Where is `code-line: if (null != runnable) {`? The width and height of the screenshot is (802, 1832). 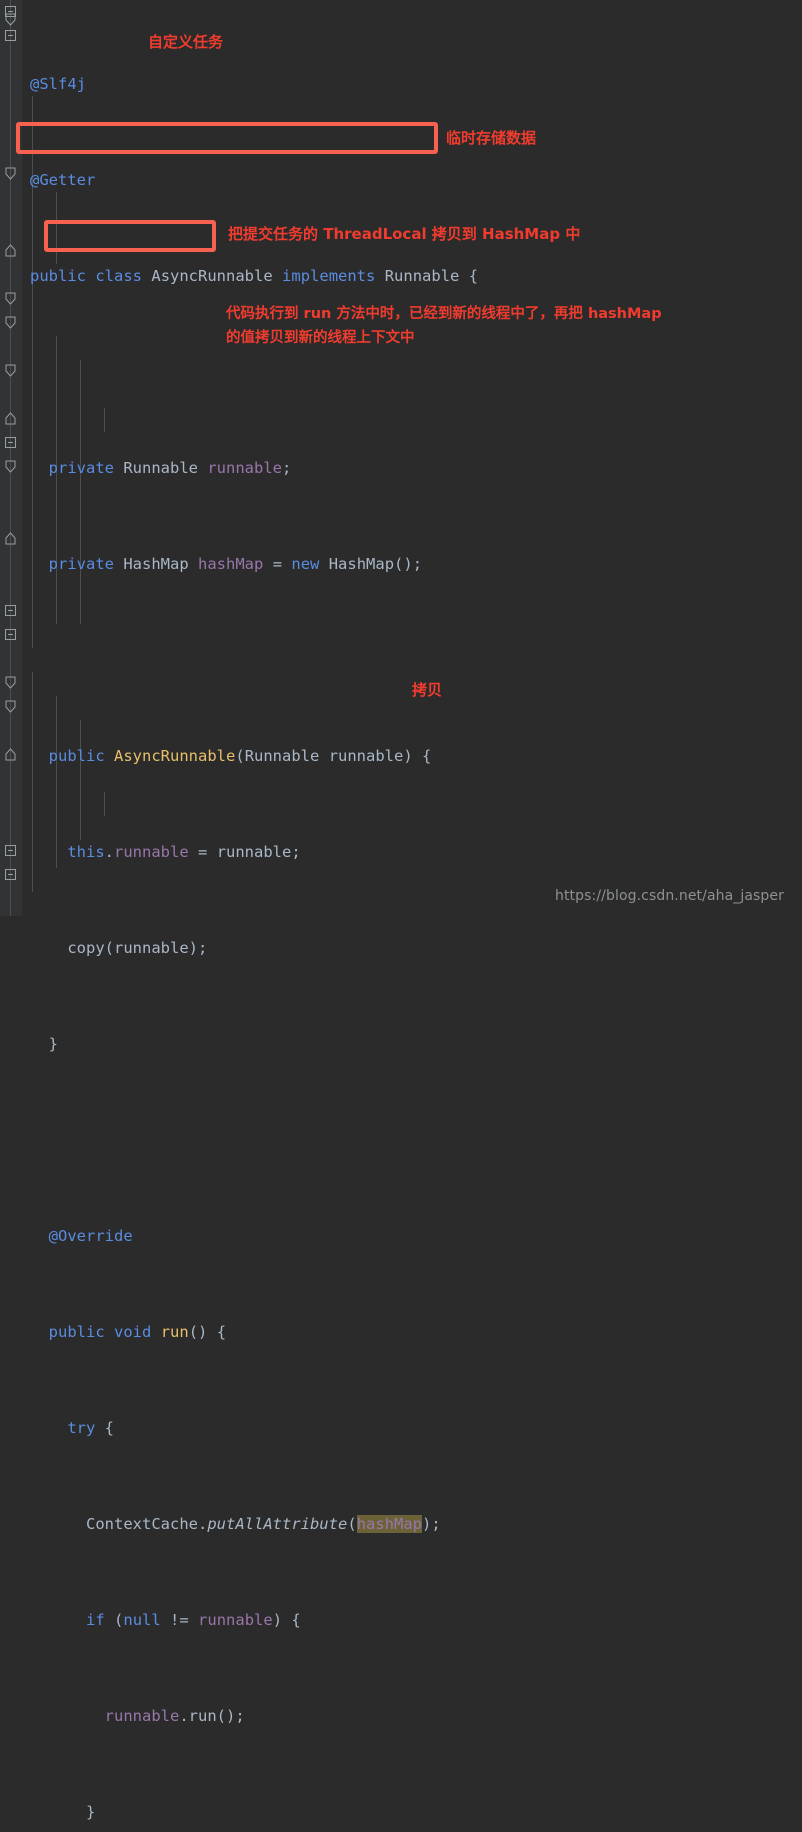 code-line: if (null != runnable) { is located at coordinates (412, 1620).